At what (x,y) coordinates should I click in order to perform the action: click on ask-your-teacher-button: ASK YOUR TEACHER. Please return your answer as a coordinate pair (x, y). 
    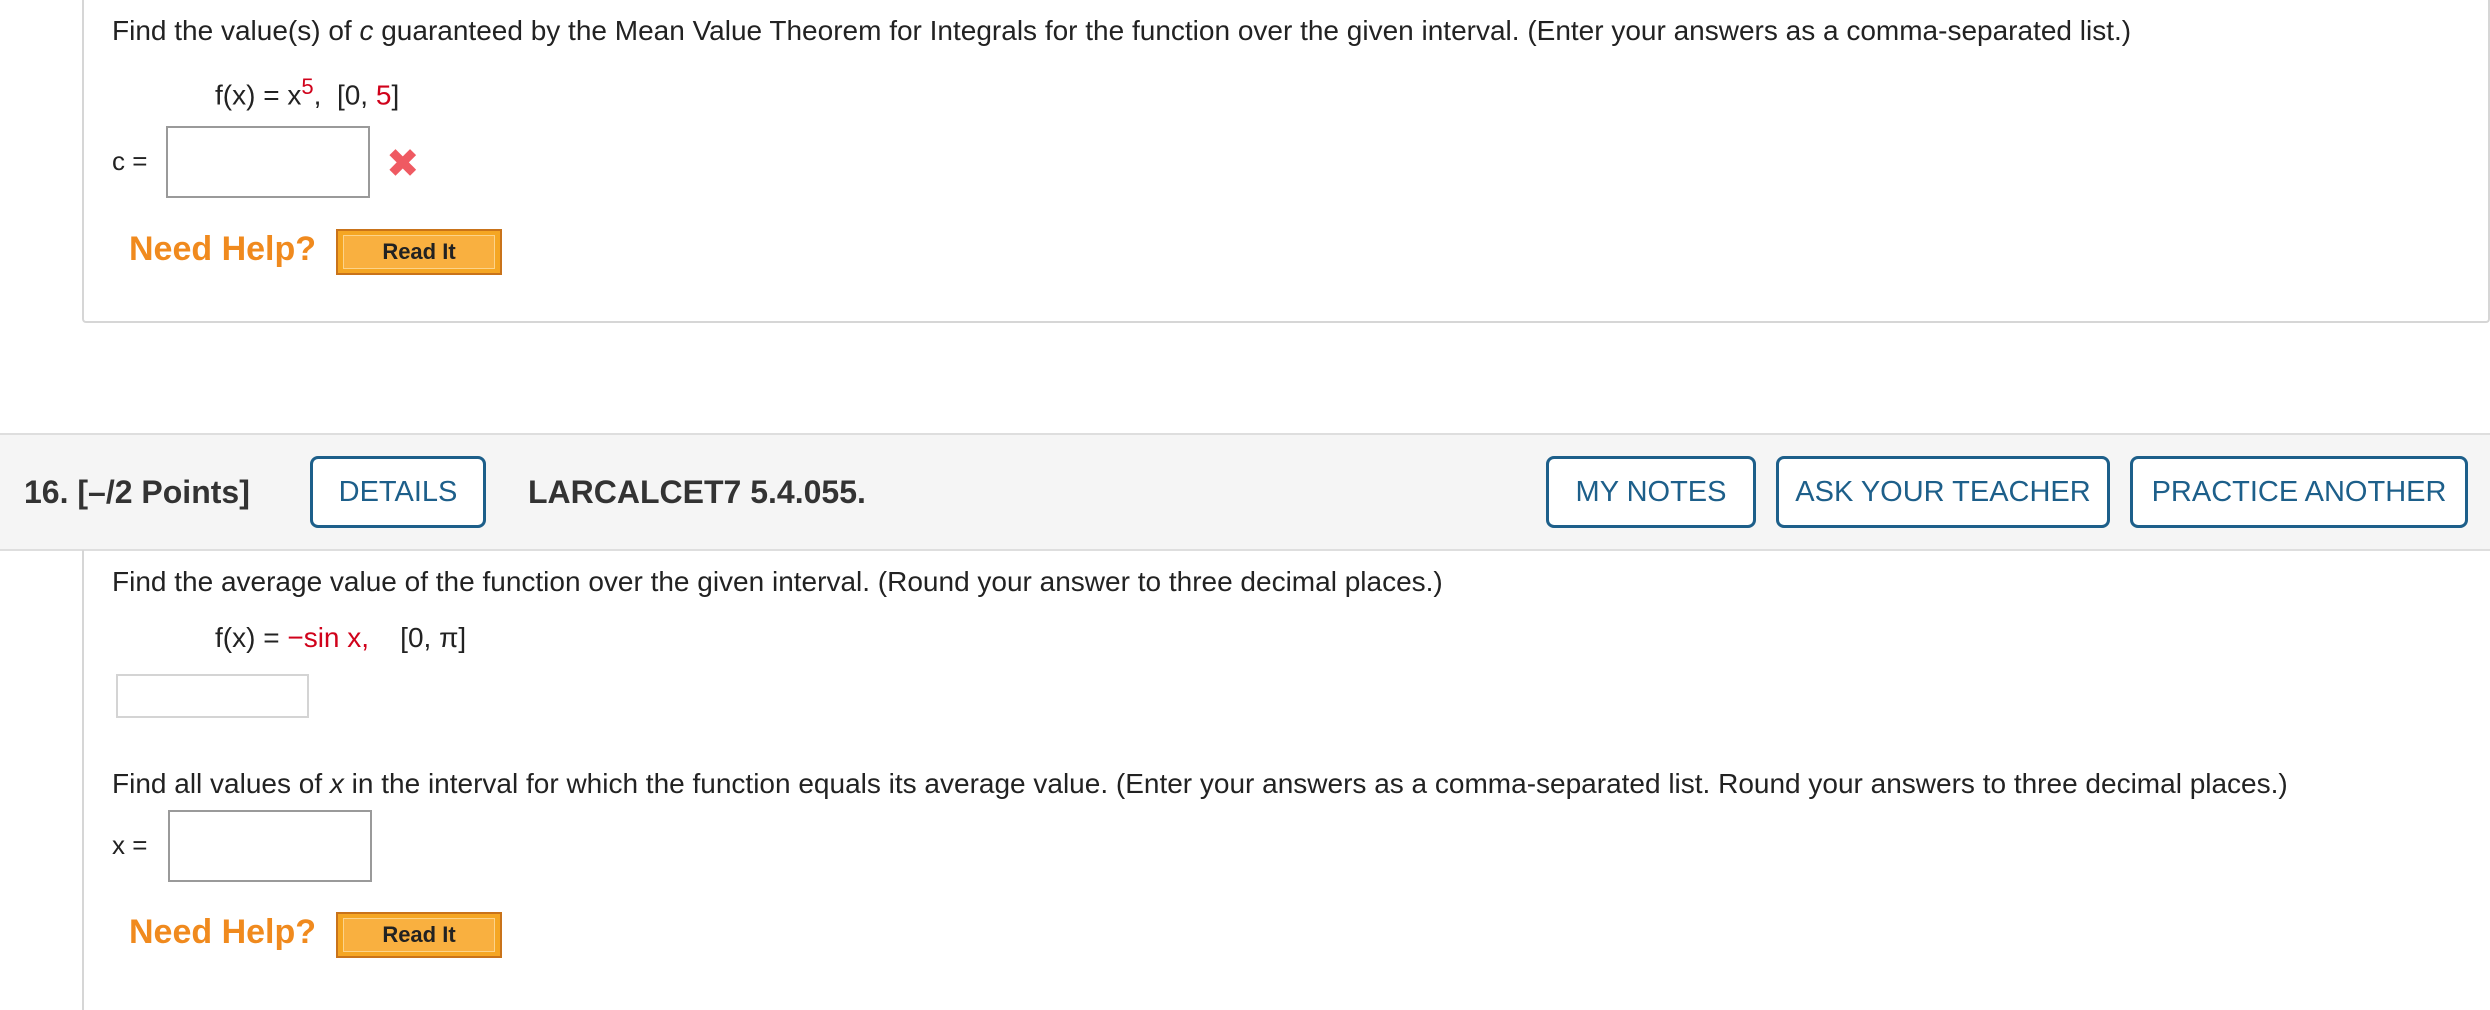
    Looking at the image, I should click on (1943, 492).